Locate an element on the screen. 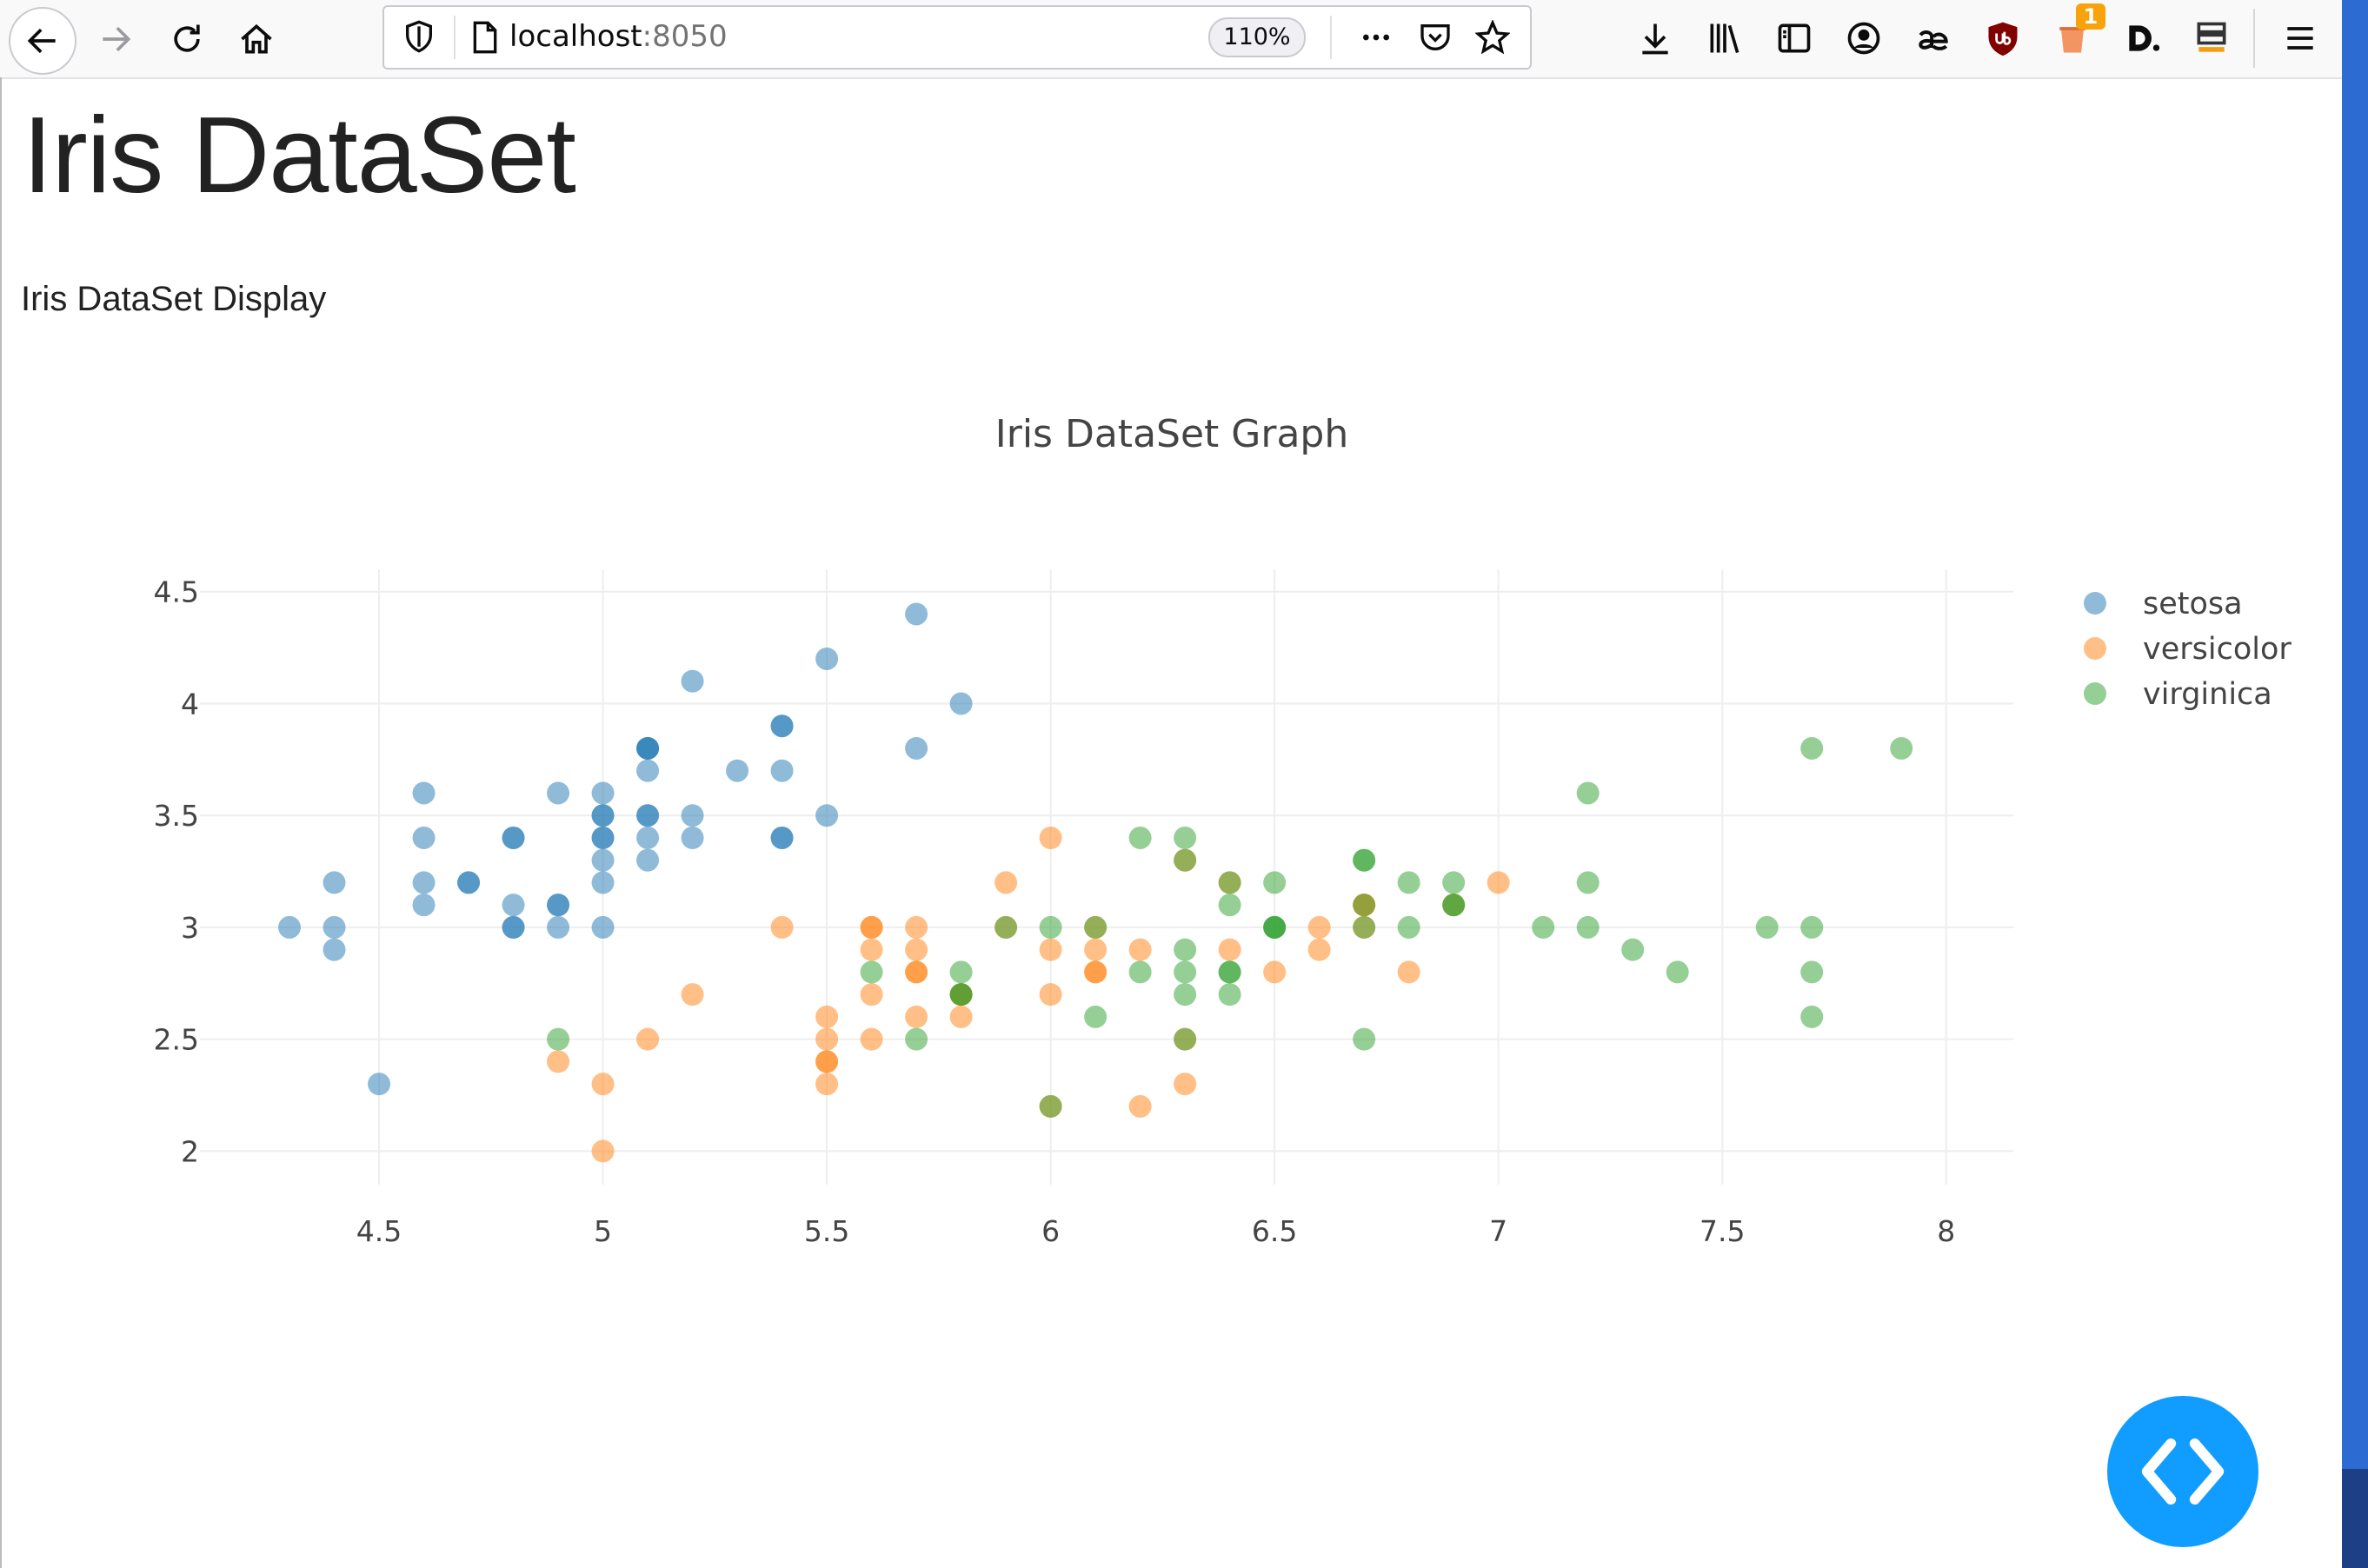 This screenshot has width=2368, height=1568. chart-legend: setosa versicolor virginica is located at coordinates (2188, 649).